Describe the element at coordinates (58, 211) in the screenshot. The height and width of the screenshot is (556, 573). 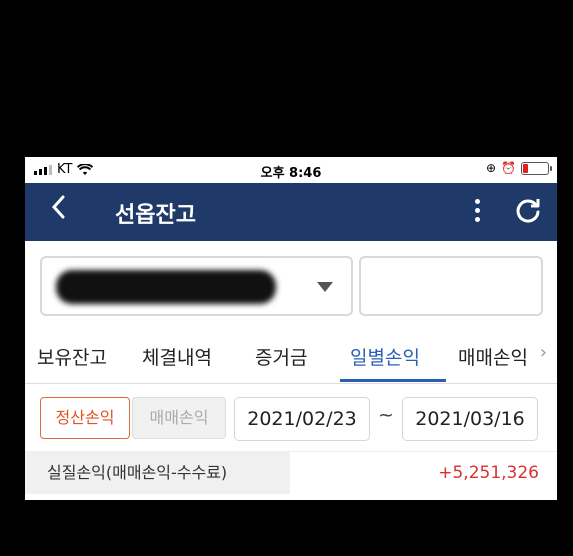
I see `chevron-left-icon` at that location.